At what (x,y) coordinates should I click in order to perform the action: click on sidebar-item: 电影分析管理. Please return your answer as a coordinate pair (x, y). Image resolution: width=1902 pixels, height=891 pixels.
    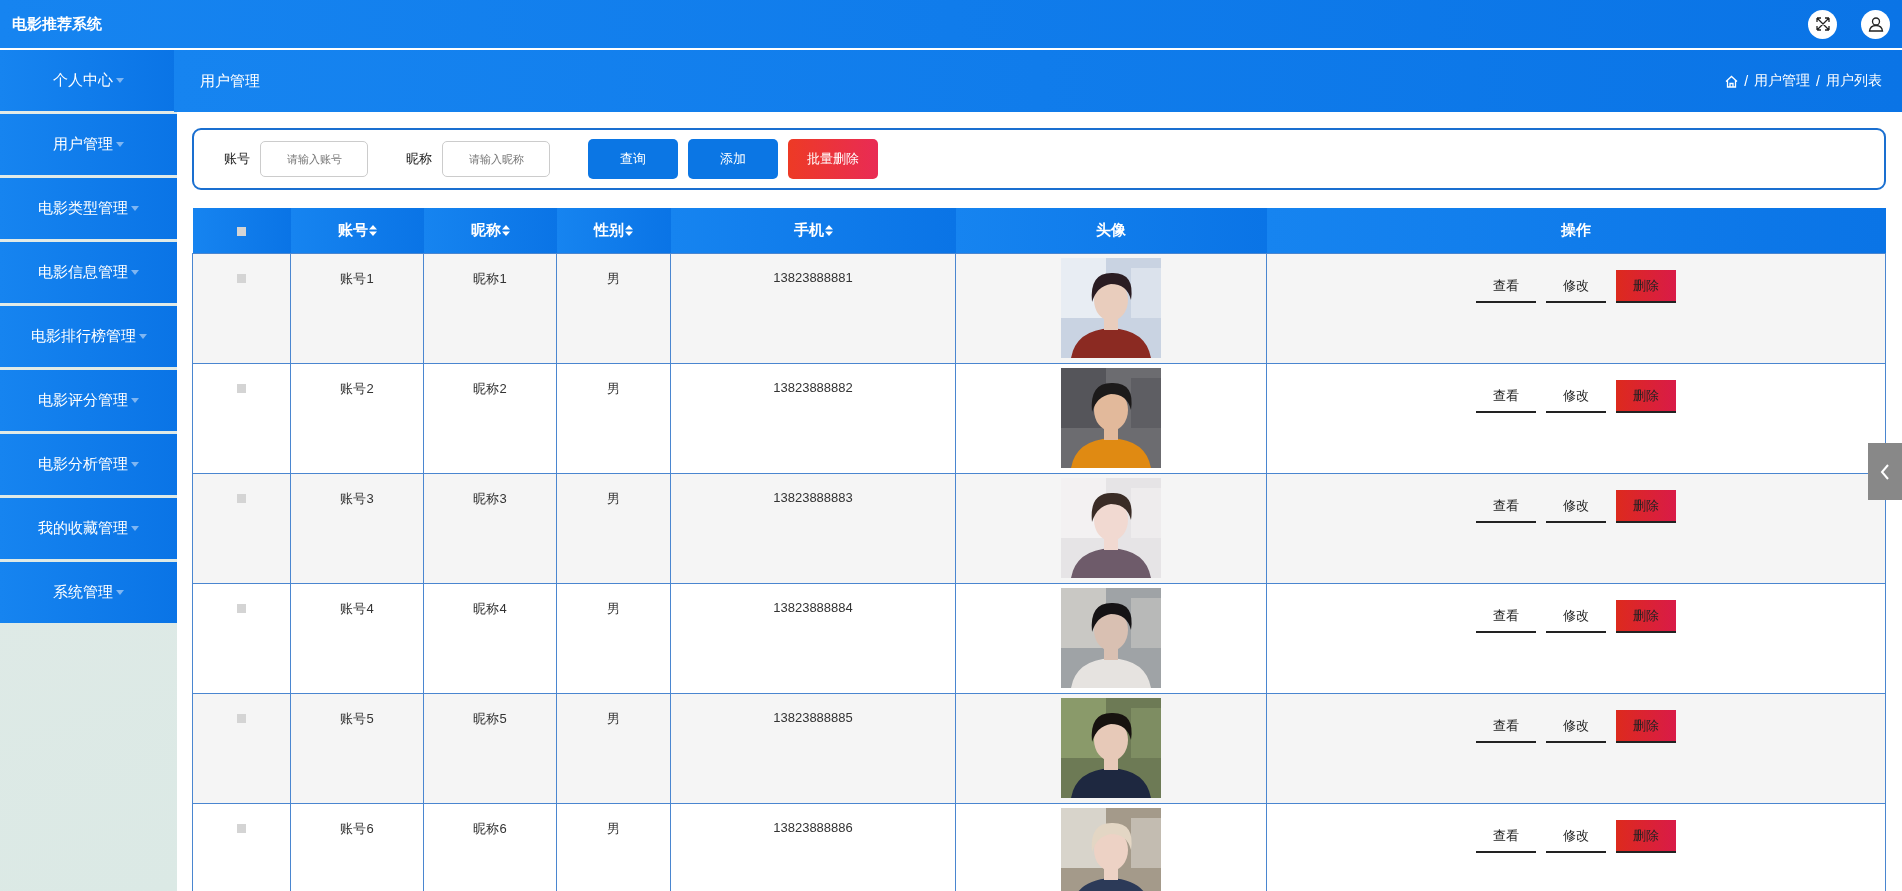
    Looking at the image, I should click on (88, 464).